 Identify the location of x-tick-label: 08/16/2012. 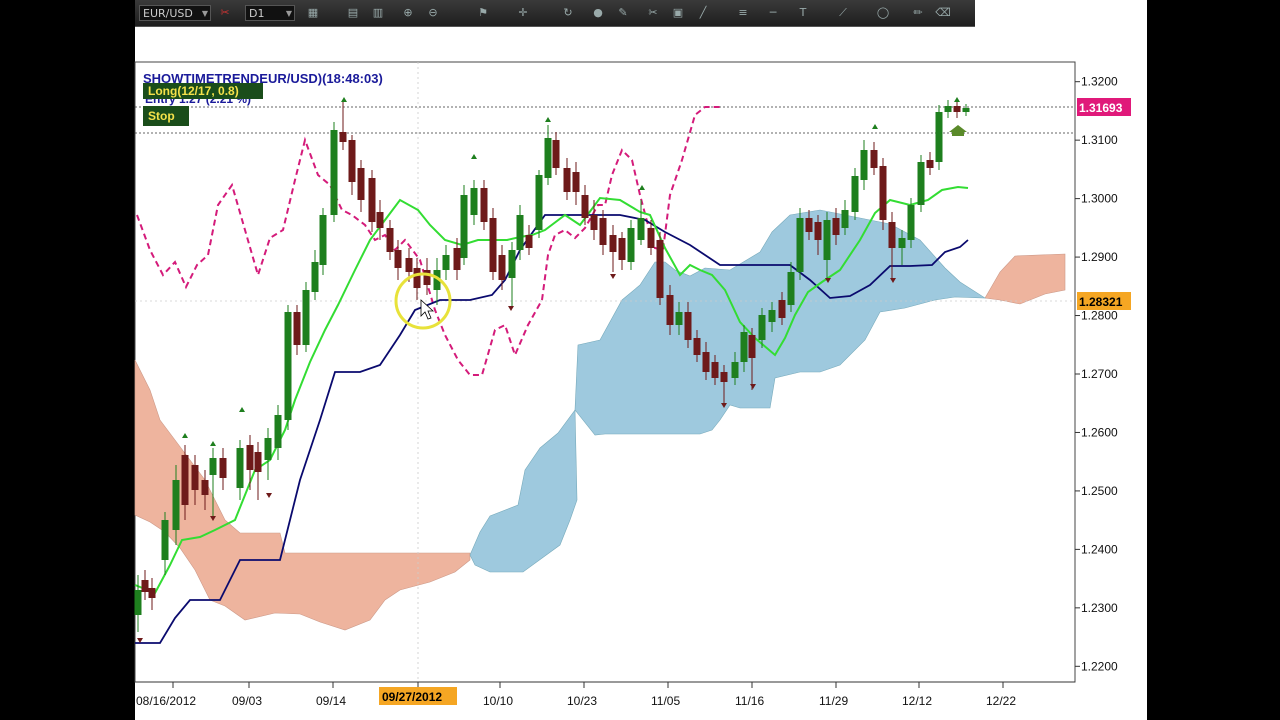
(166, 701).